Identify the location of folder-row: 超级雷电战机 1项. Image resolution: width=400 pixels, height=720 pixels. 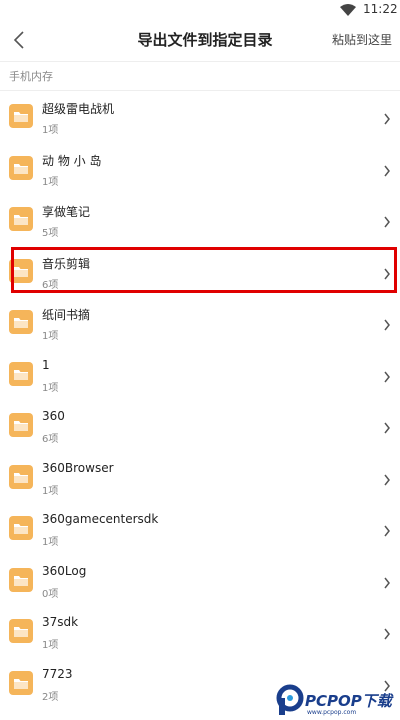
(200, 116).